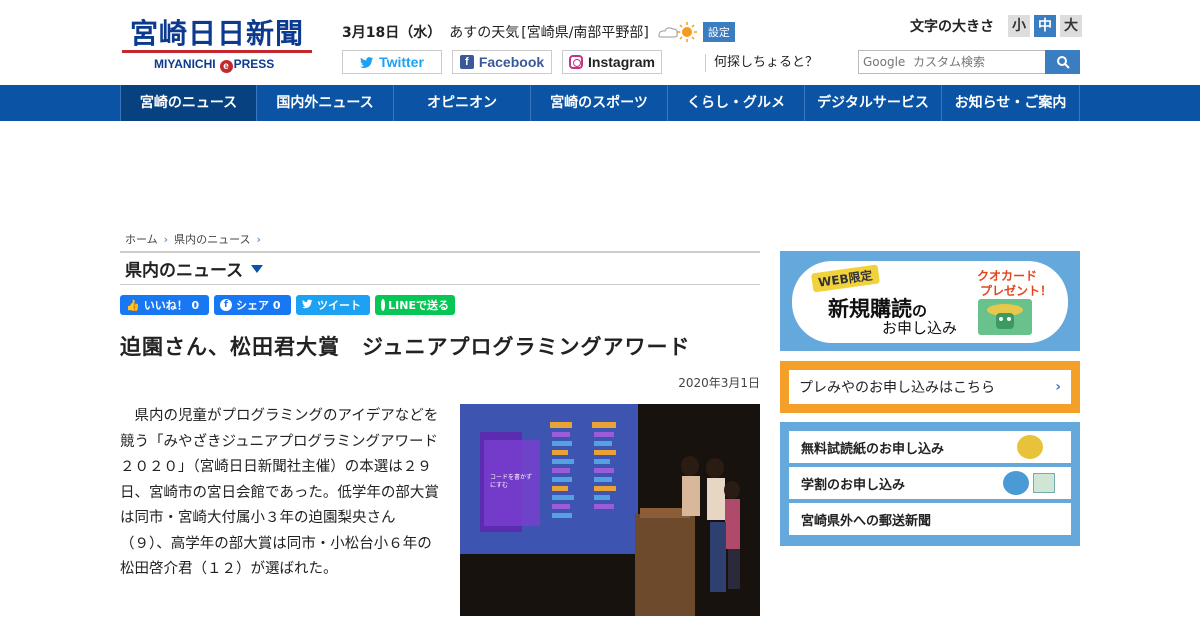  I want to click on tweet-label: ツイート, so click(339, 305).